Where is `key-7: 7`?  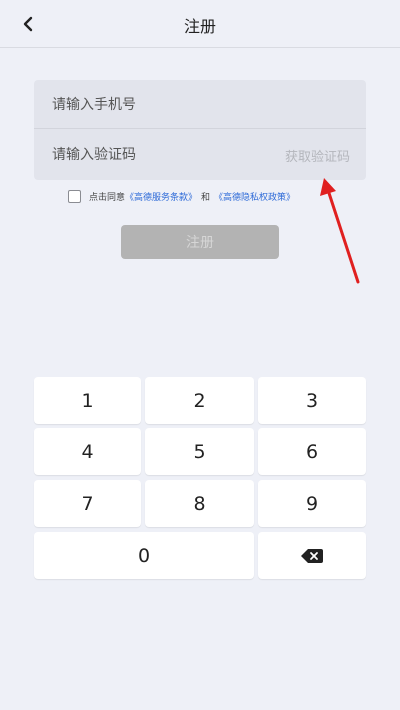
key-7: 7 is located at coordinates (87, 503).